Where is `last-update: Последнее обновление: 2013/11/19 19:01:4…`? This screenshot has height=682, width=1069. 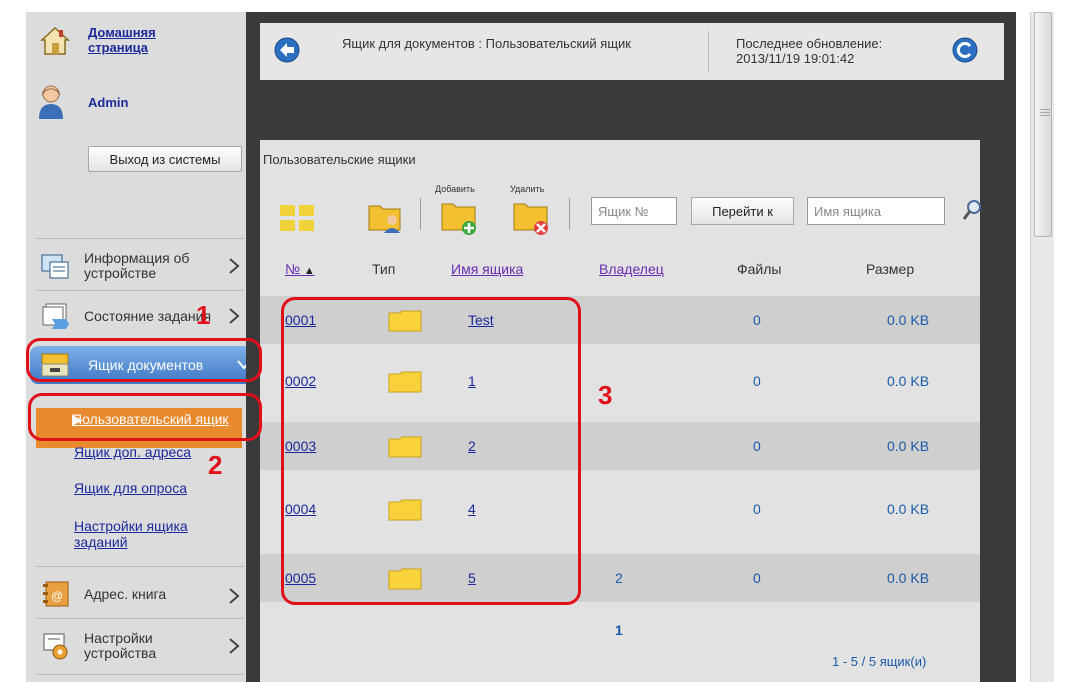 last-update: Последнее обновление: 2013/11/19 19:01:4… is located at coordinates (809, 51).